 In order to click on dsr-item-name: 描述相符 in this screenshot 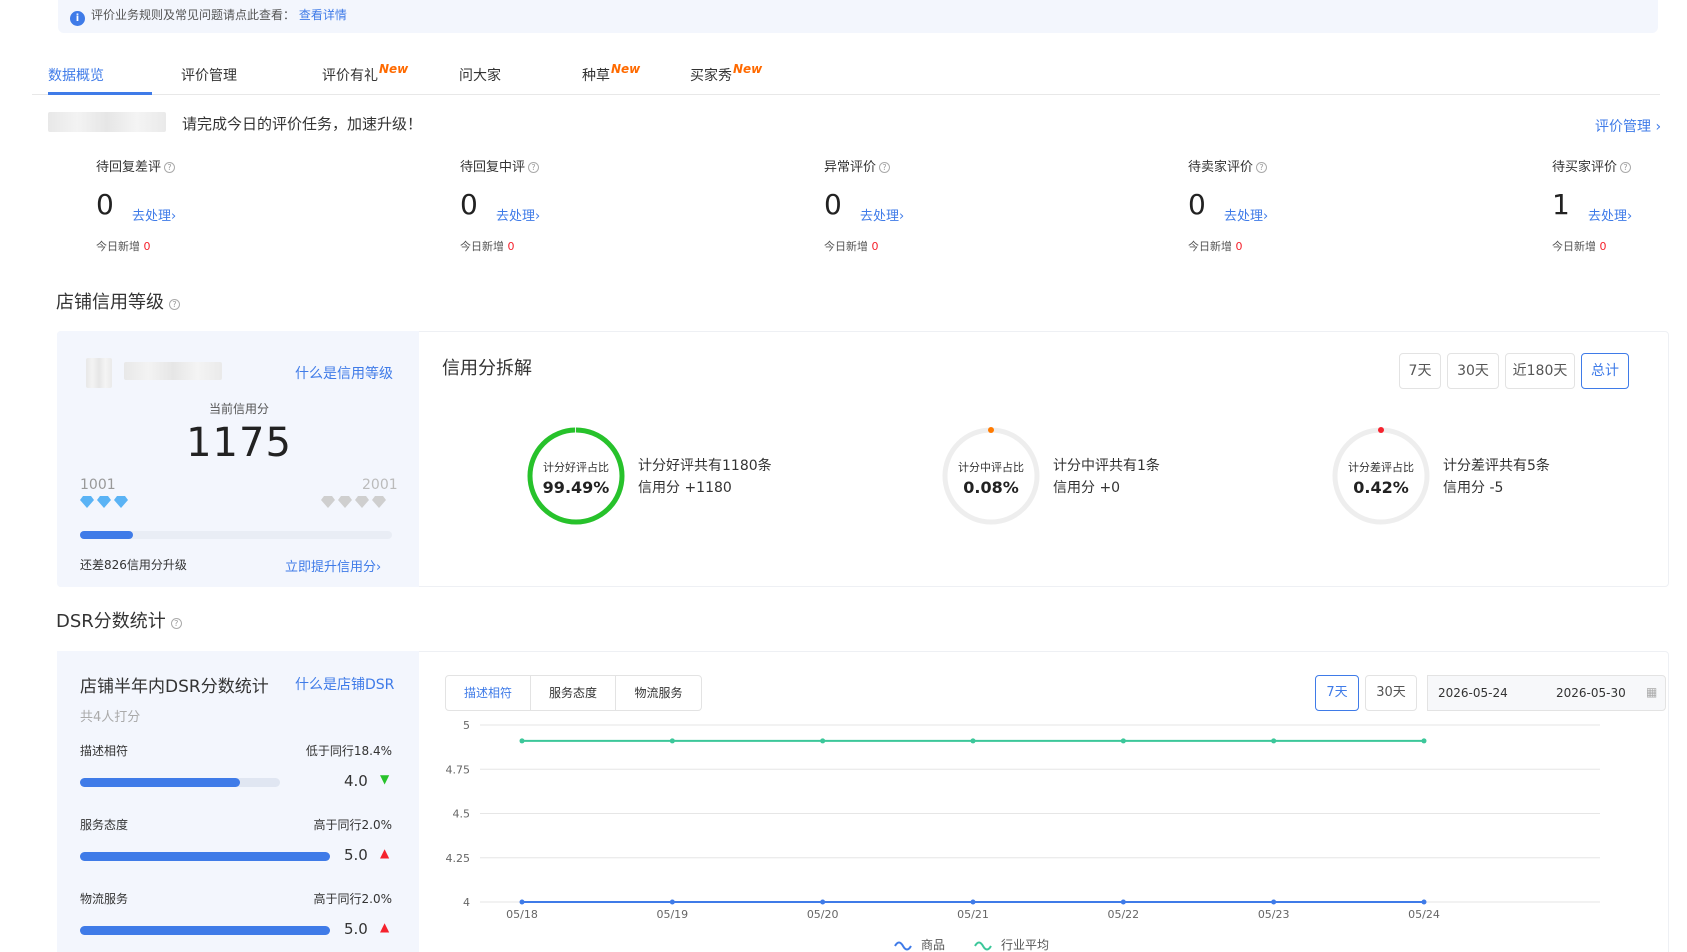, I will do `click(104, 751)`.